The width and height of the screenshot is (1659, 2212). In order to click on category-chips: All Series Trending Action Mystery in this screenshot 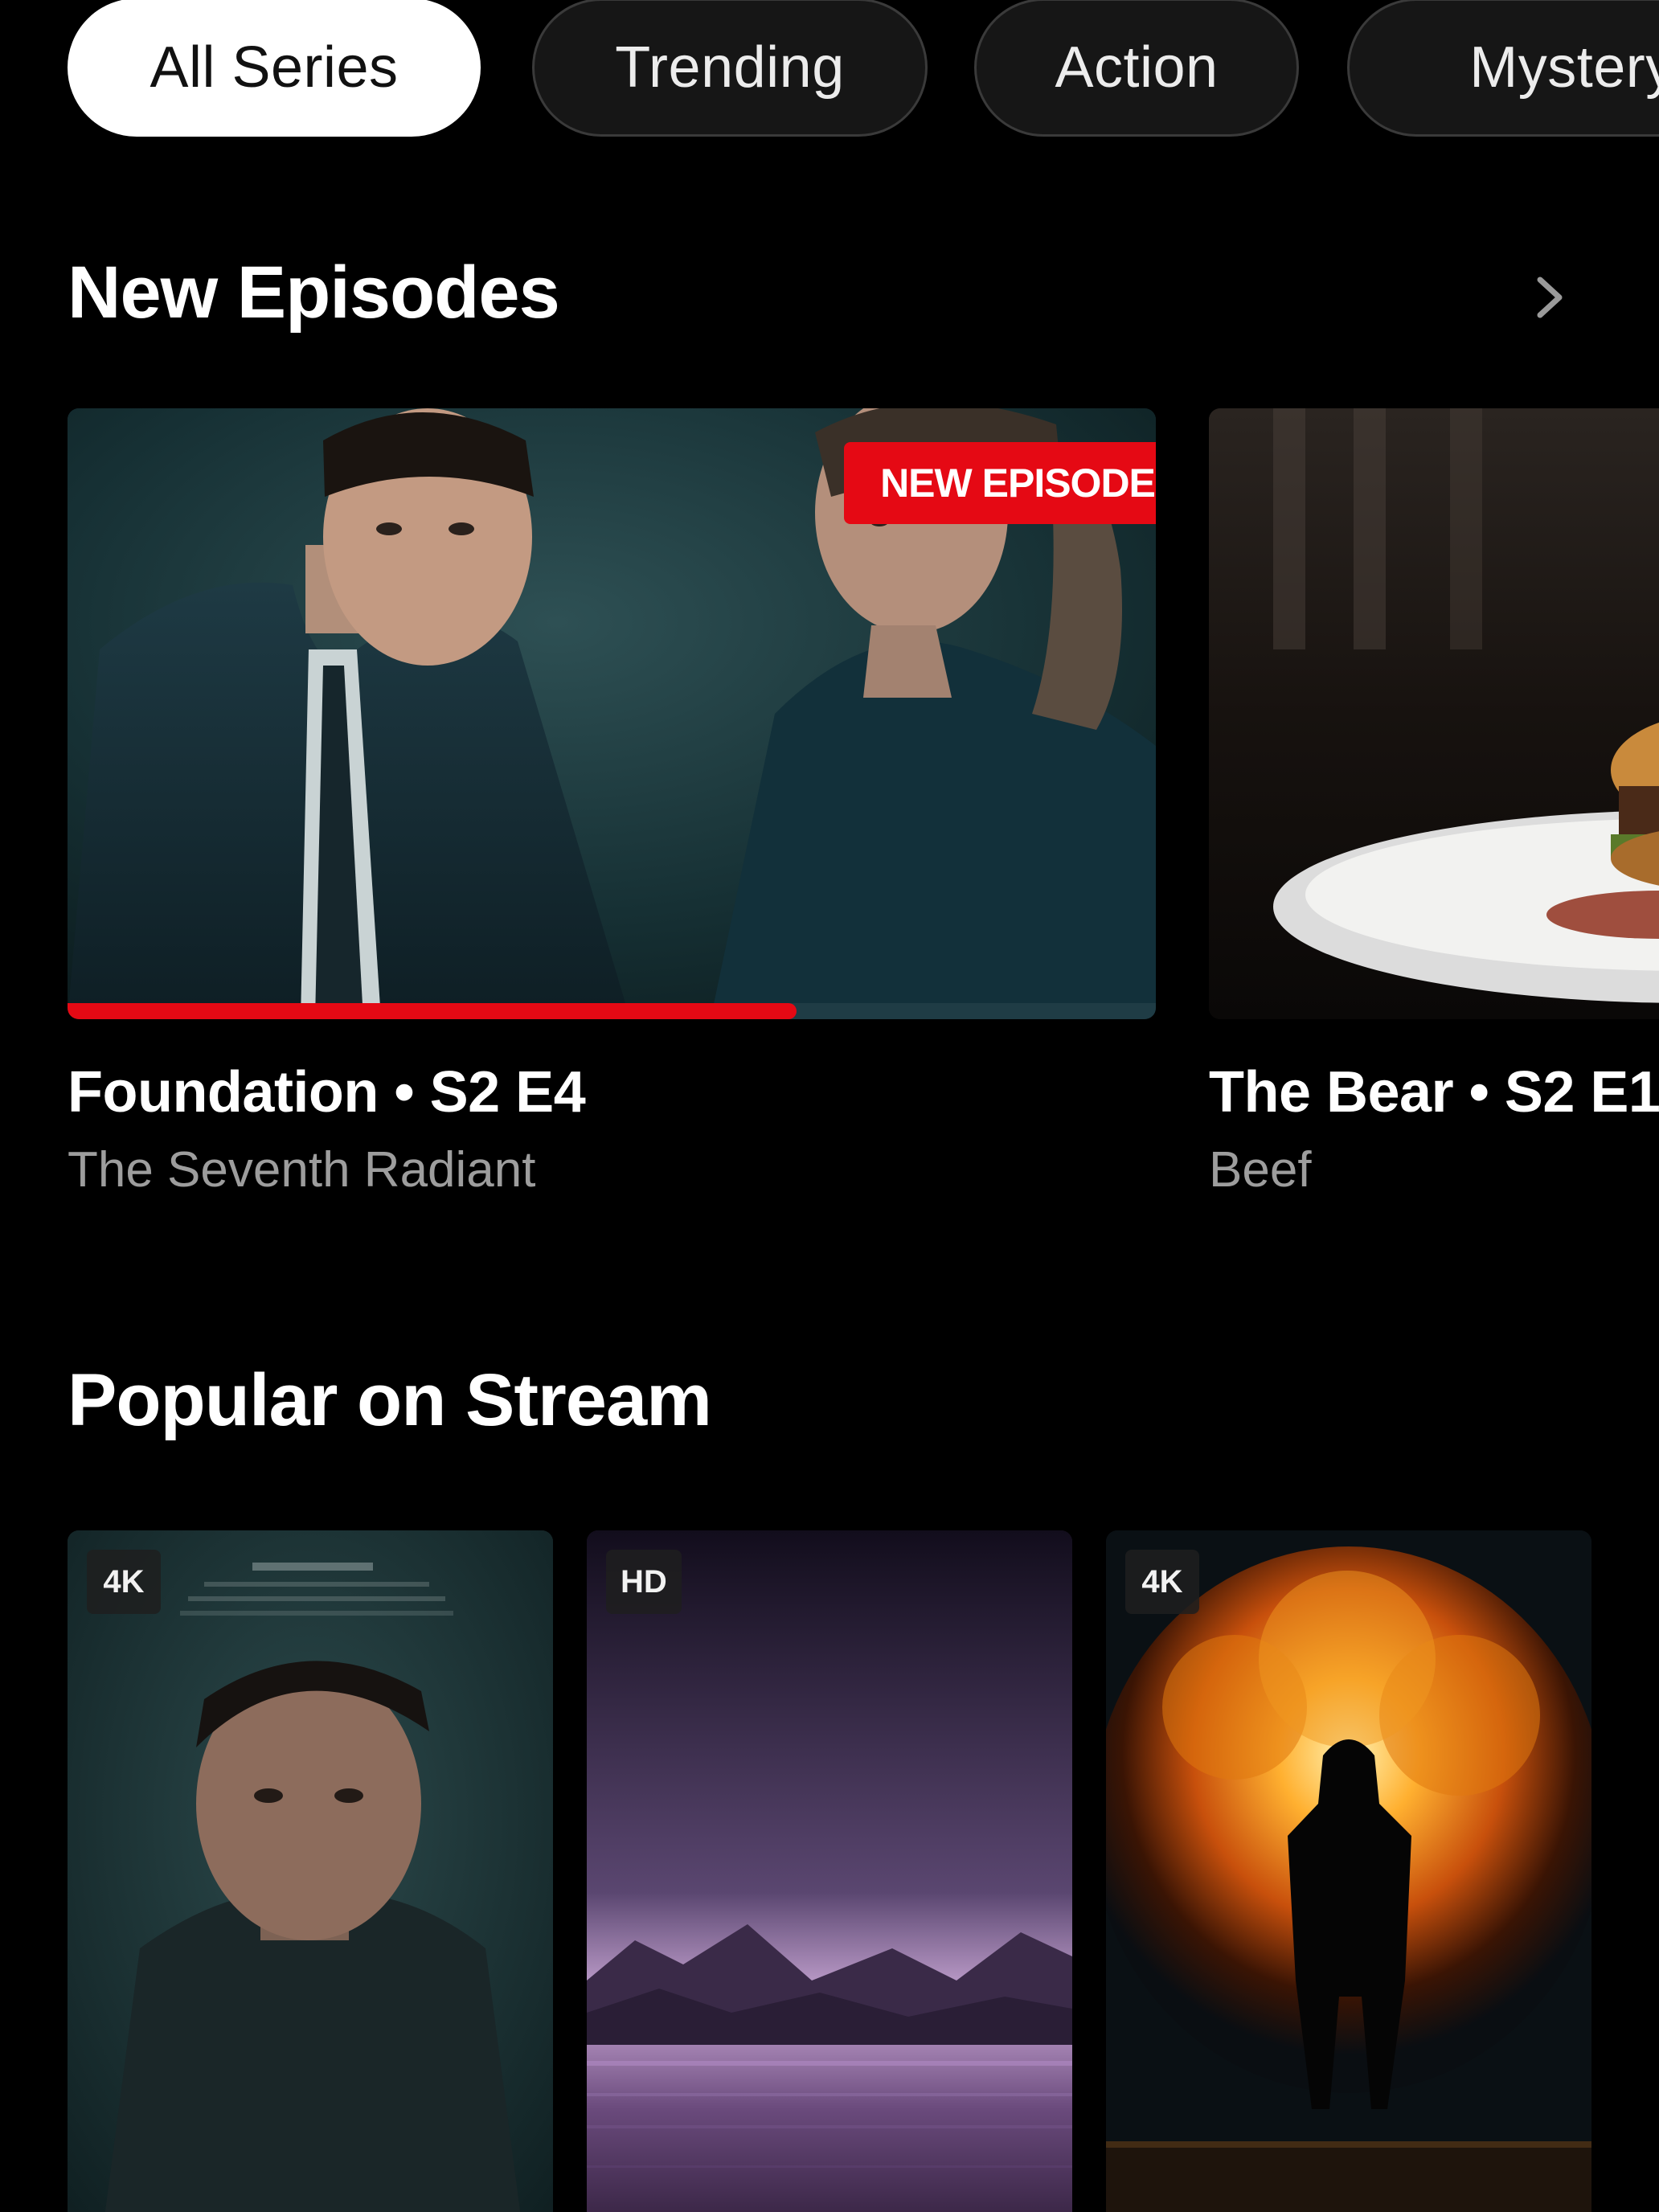, I will do `click(864, 69)`.